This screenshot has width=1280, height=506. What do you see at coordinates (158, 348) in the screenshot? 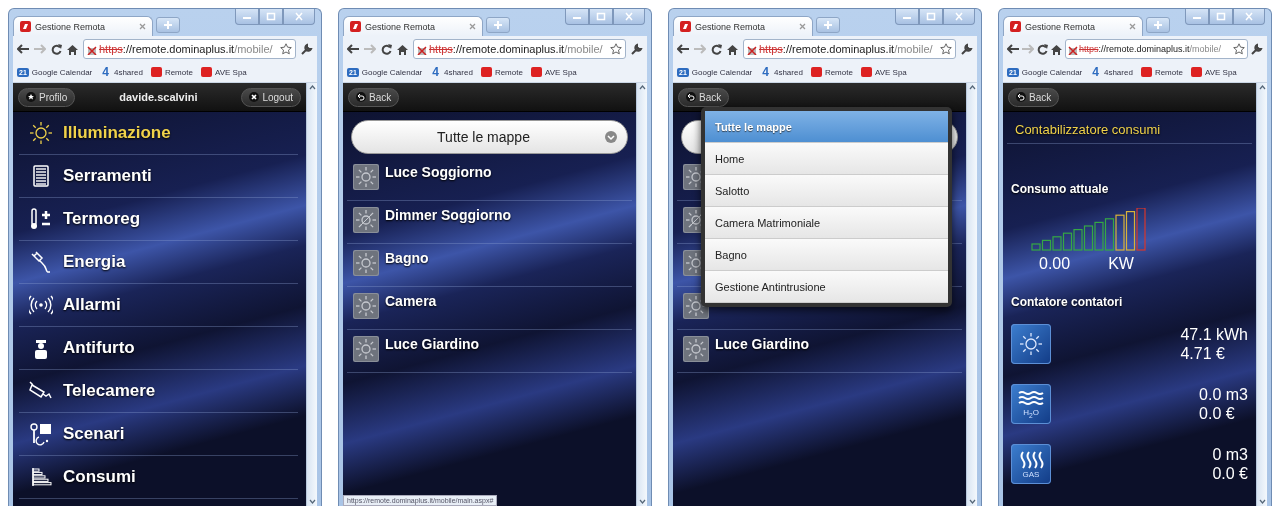
I see `menu-item: Antifurto` at bounding box center [158, 348].